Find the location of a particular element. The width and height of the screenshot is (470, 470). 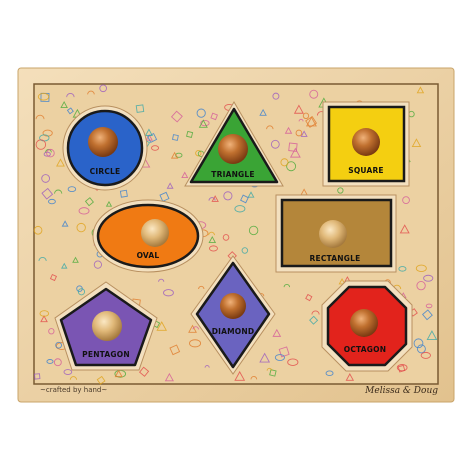

circle-label: CIRCLE is located at coordinates (105, 171).